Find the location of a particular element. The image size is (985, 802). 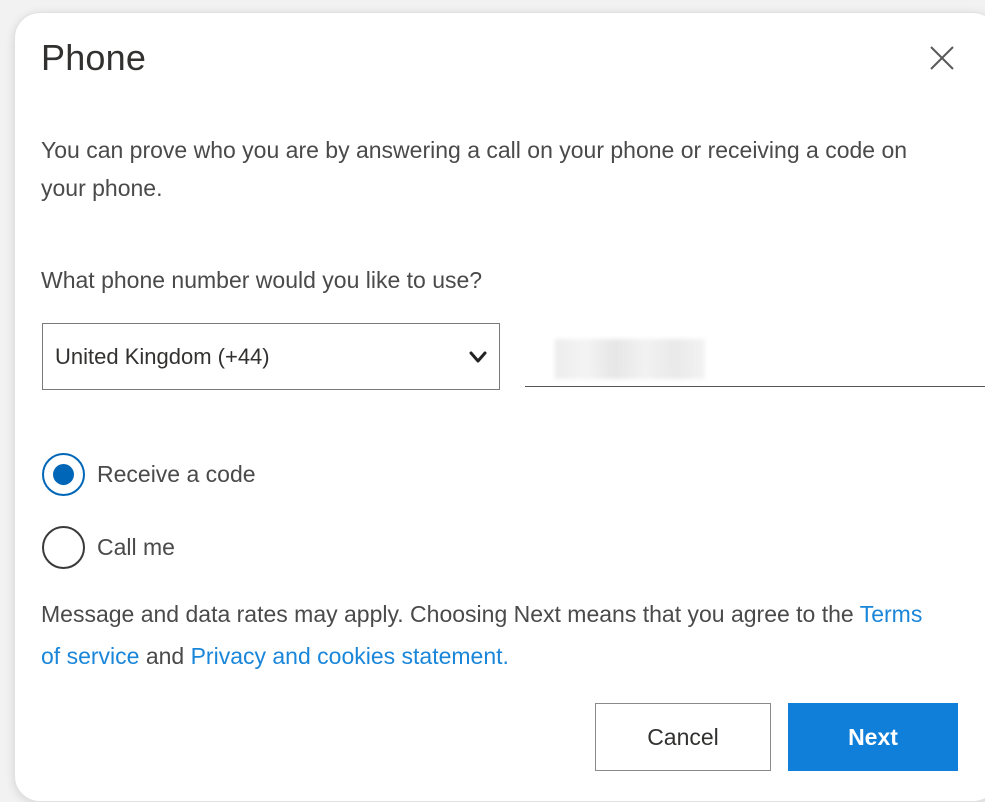

option-receive-code: Receive a code is located at coordinates (149, 474).